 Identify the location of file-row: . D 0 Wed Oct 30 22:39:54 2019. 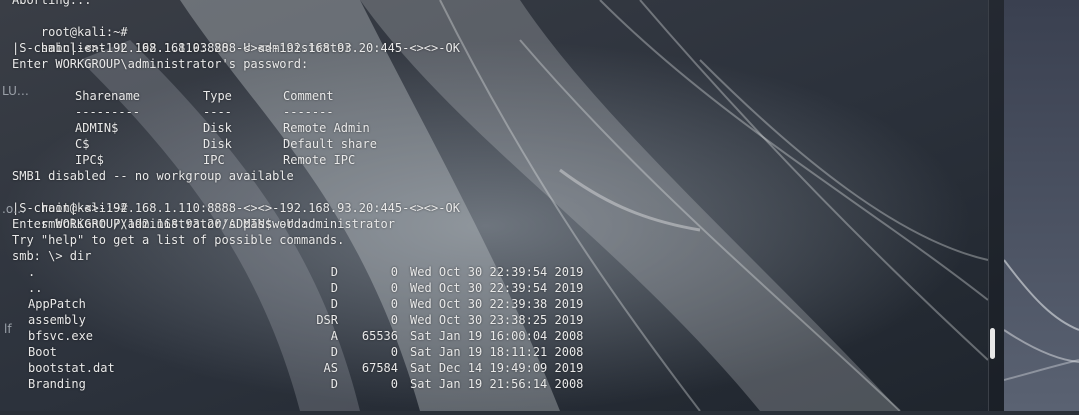
(312, 272).